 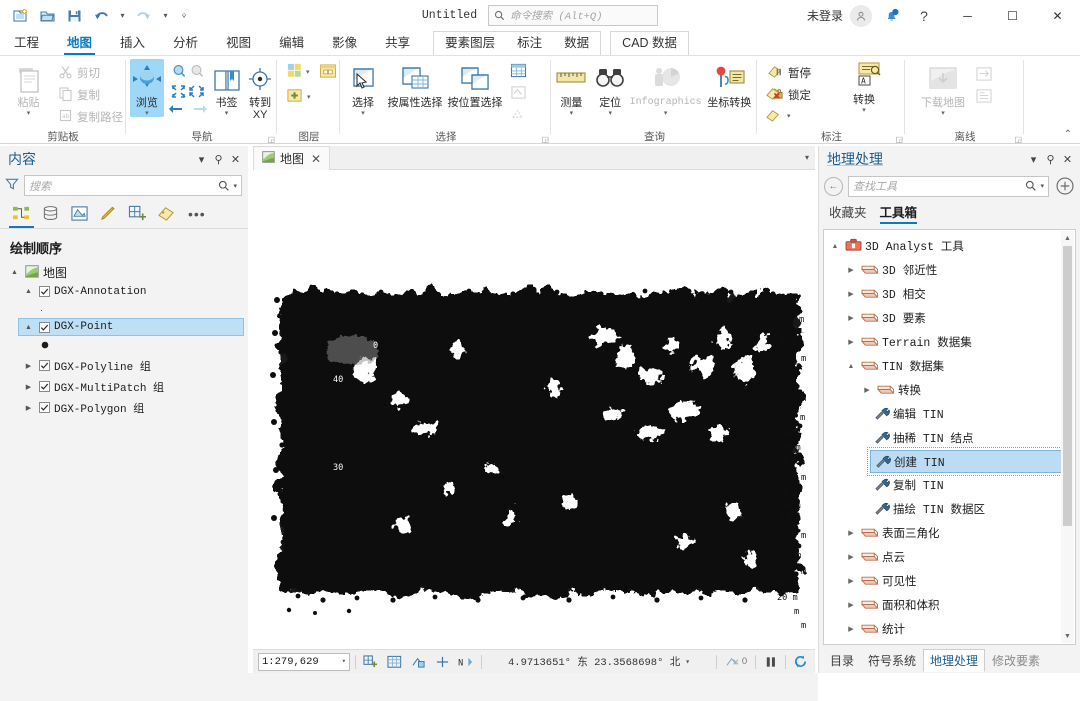 What do you see at coordinates (1067, 386) in the screenshot?
I see `scroll-thumb` at bounding box center [1067, 386].